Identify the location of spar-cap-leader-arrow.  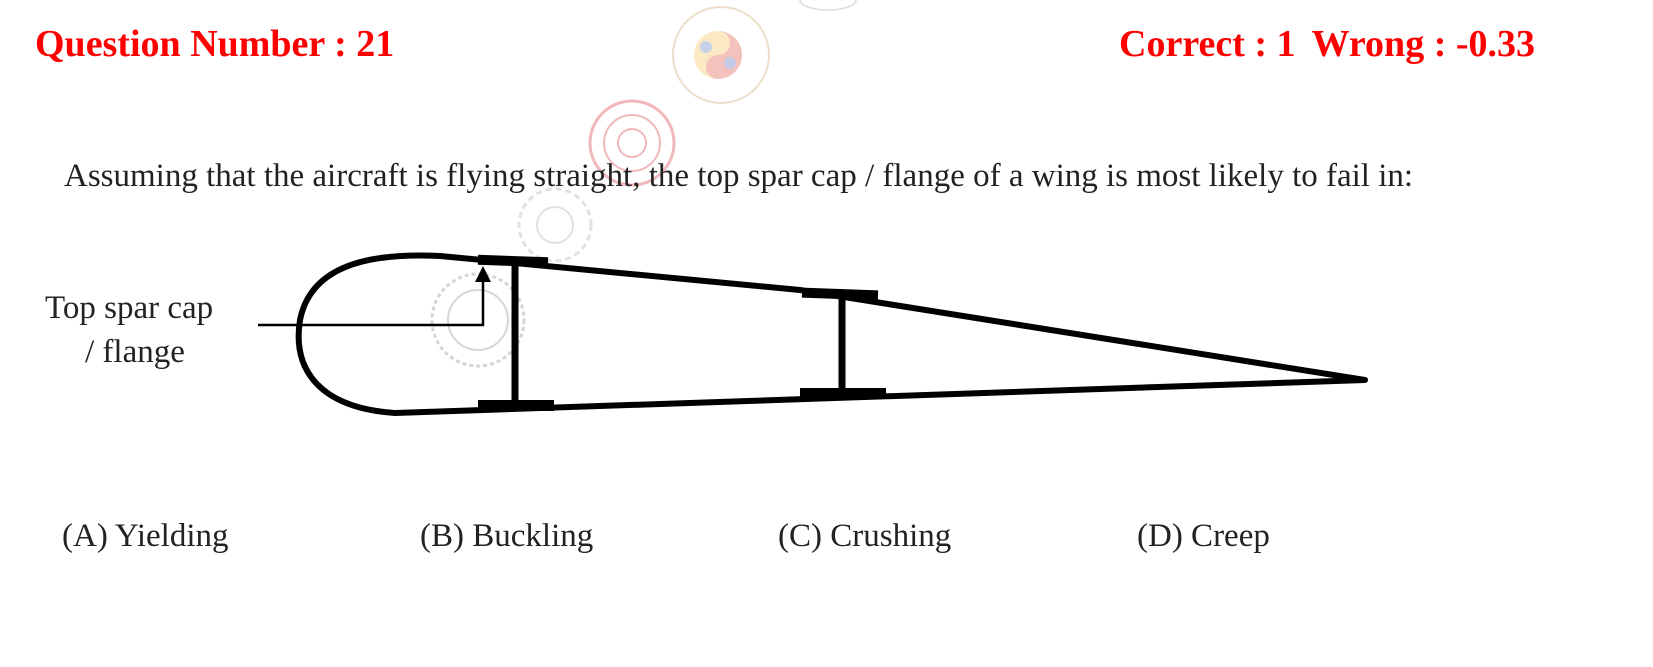
(374, 296).